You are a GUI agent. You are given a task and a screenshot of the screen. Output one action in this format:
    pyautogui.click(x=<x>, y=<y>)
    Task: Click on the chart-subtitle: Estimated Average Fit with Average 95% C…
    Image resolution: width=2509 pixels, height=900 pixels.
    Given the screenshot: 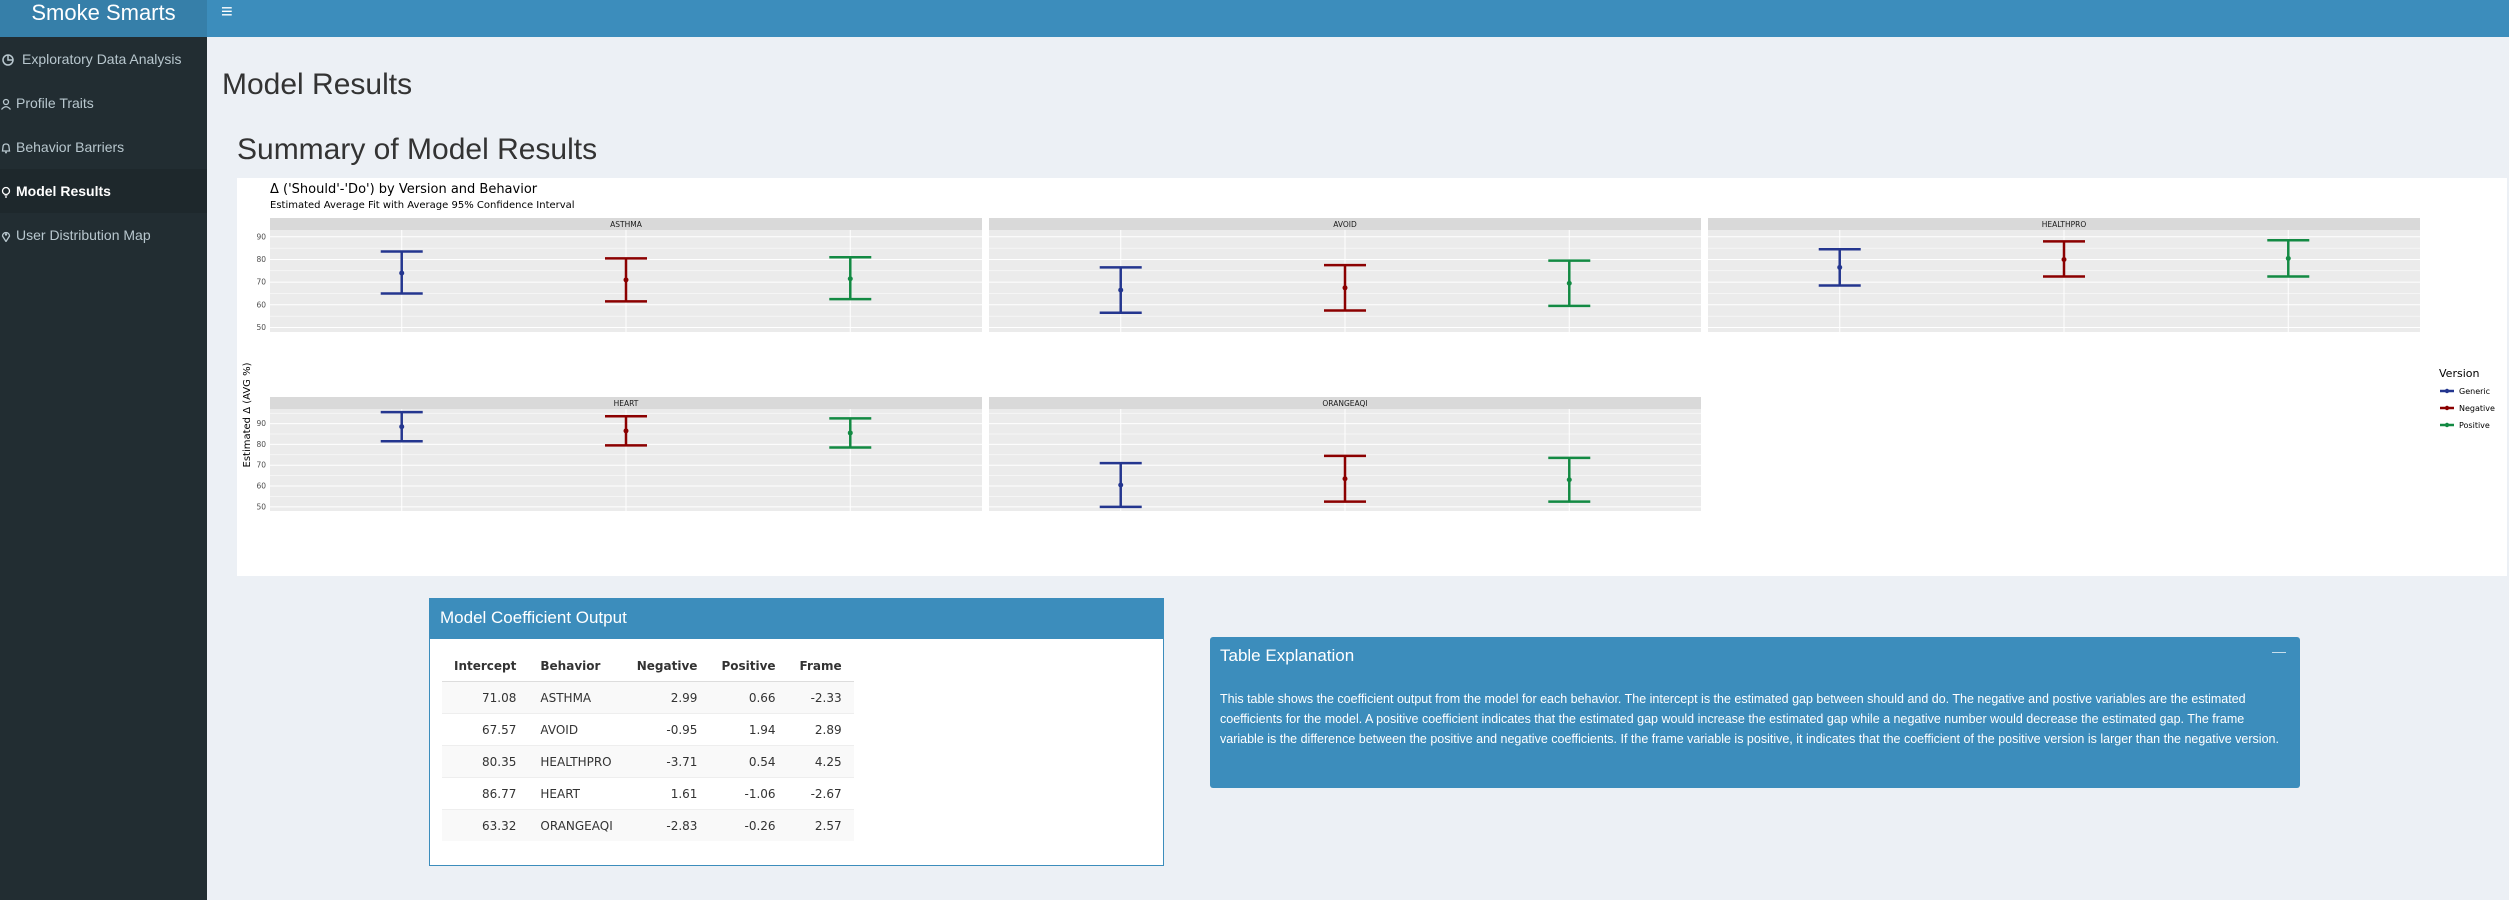 What is the action you would take?
    pyautogui.click(x=422, y=205)
    